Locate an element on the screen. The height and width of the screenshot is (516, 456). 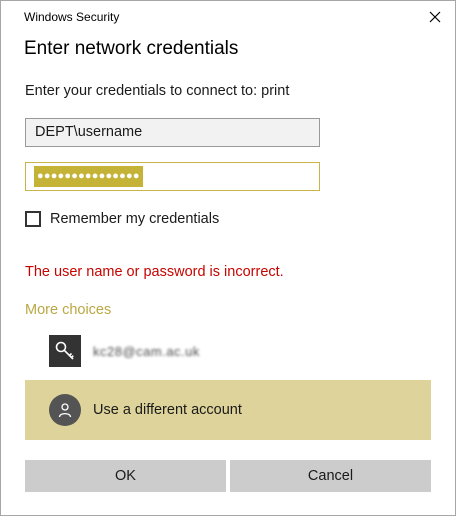
more-choices-link: More choices is located at coordinates (68, 310).